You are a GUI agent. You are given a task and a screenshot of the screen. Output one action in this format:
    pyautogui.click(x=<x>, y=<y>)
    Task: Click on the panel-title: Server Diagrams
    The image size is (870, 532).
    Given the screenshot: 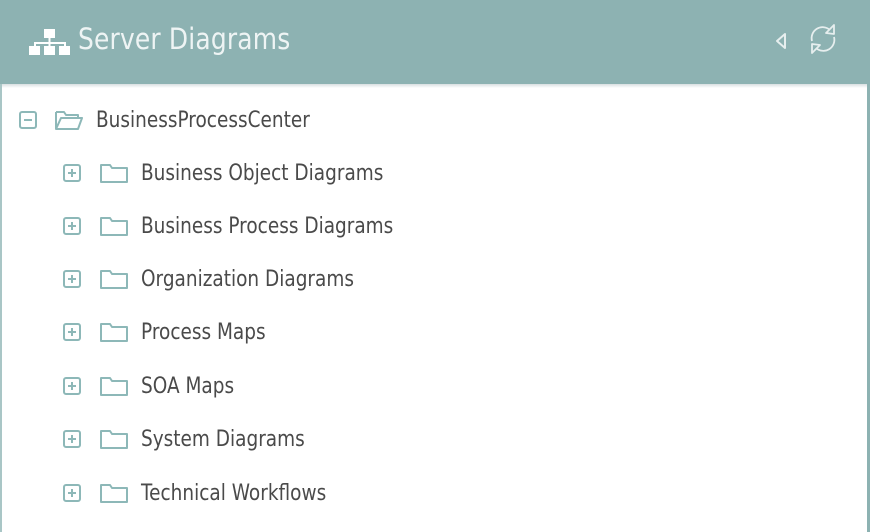 What is the action you would take?
    pyautogui.click(x=184, y=39)
    